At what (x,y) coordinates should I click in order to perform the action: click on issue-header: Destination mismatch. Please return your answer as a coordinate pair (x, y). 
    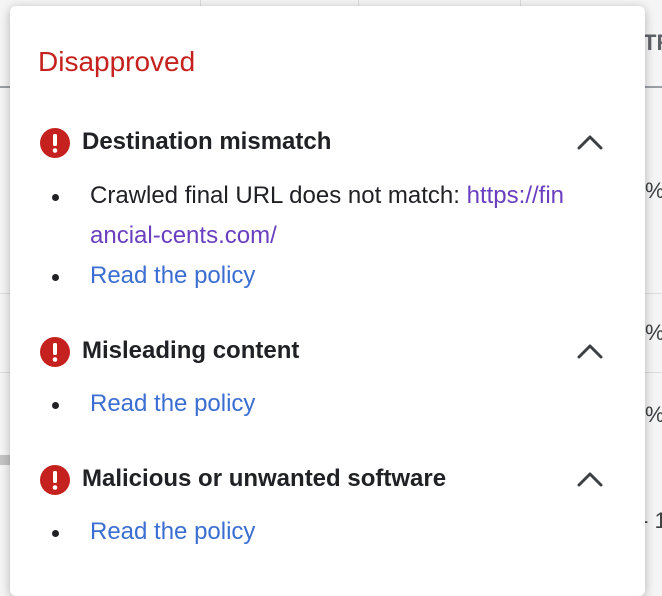
    Looking at the image, I should click on (327, 142).